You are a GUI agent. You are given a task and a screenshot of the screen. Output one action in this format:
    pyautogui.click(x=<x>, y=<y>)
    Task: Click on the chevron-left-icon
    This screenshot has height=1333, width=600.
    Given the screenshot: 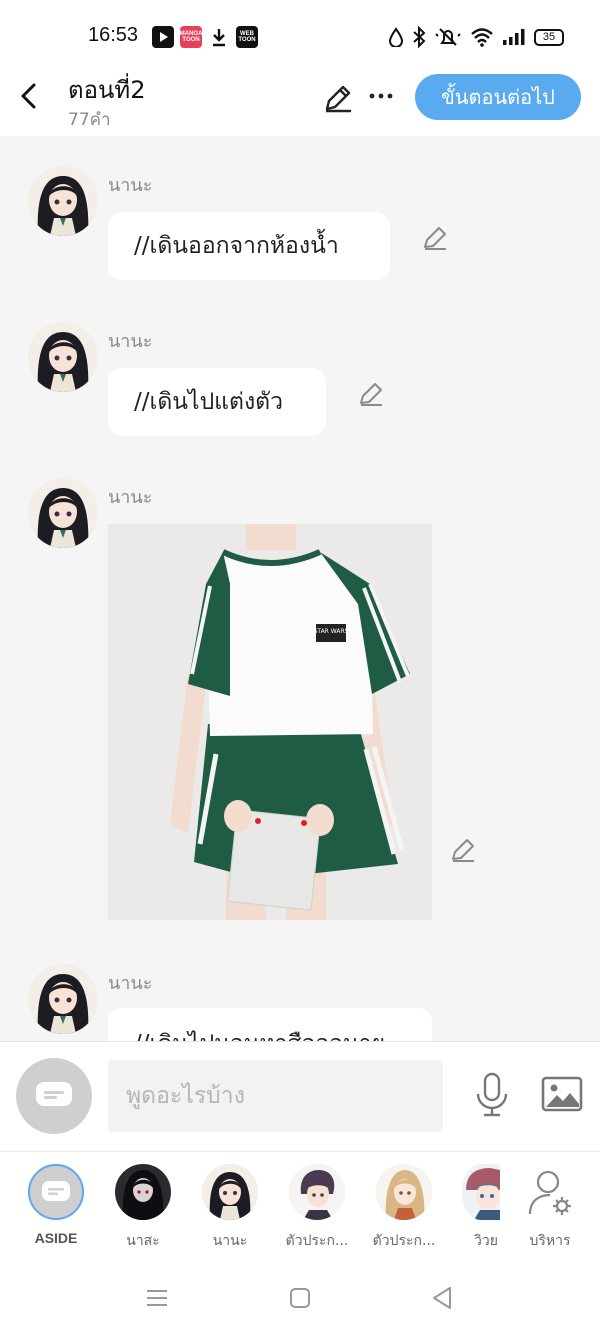 What is the action you would take?
    pyautogui.click(x=28, y=96)
    